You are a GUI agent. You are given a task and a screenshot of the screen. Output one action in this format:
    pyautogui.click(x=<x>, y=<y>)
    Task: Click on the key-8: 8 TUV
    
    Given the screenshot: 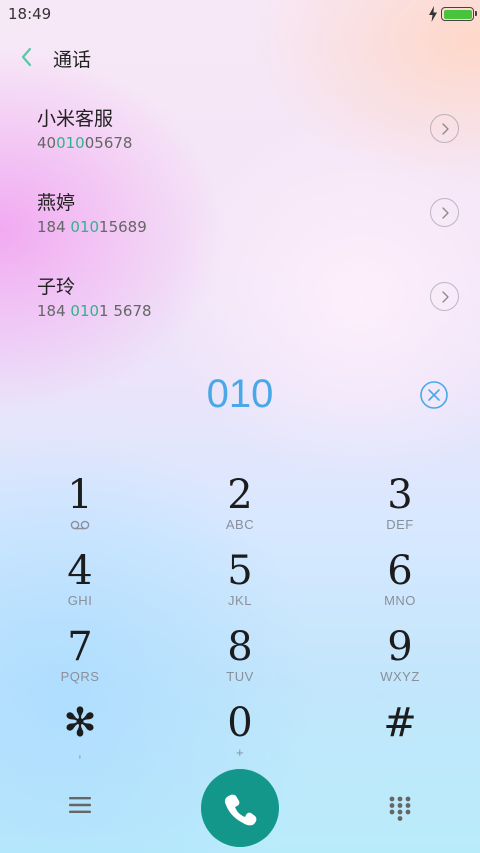 What is the action you would take?
    pyautogui.click(x=240, y=662)
    